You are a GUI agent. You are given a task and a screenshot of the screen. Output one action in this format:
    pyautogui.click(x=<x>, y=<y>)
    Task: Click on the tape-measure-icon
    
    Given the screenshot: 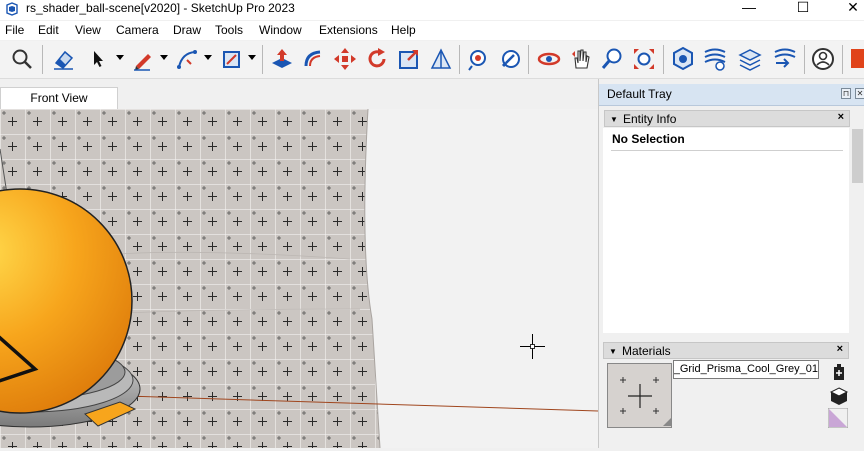 What is the action you would take?
    pyautogui.click(x=441, y=59)
    